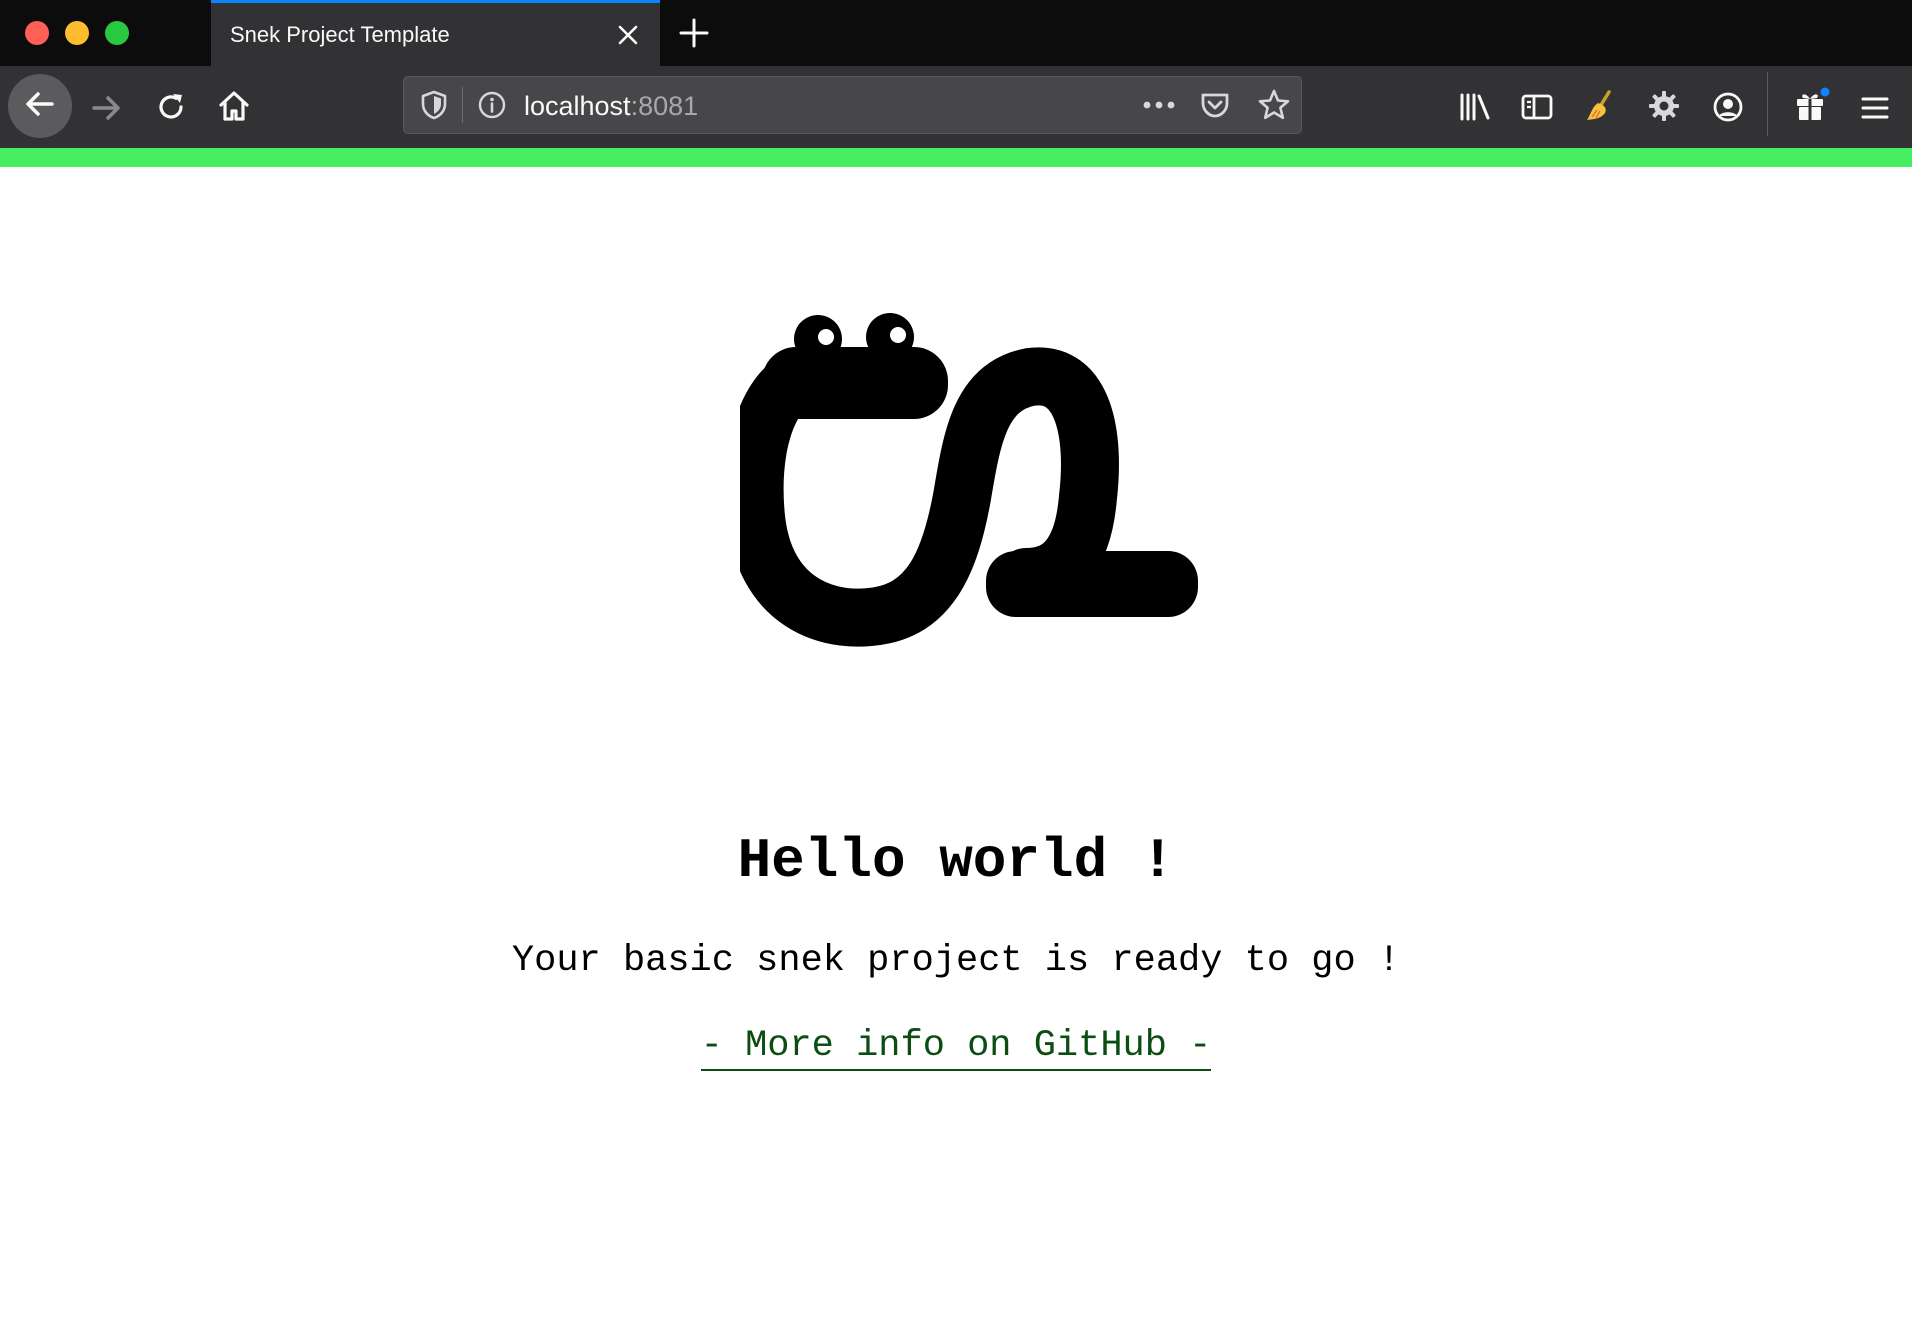 Image resolution: width=1912 pixels, height=1322 pixels. I want to click on home-icon, so click(234, 106).